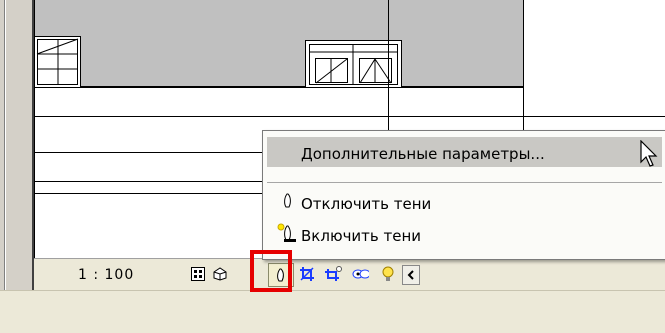  Describe the element at coordinates (649, 155) in the screenshot. I see `mouse-cursor-icon` at that location.